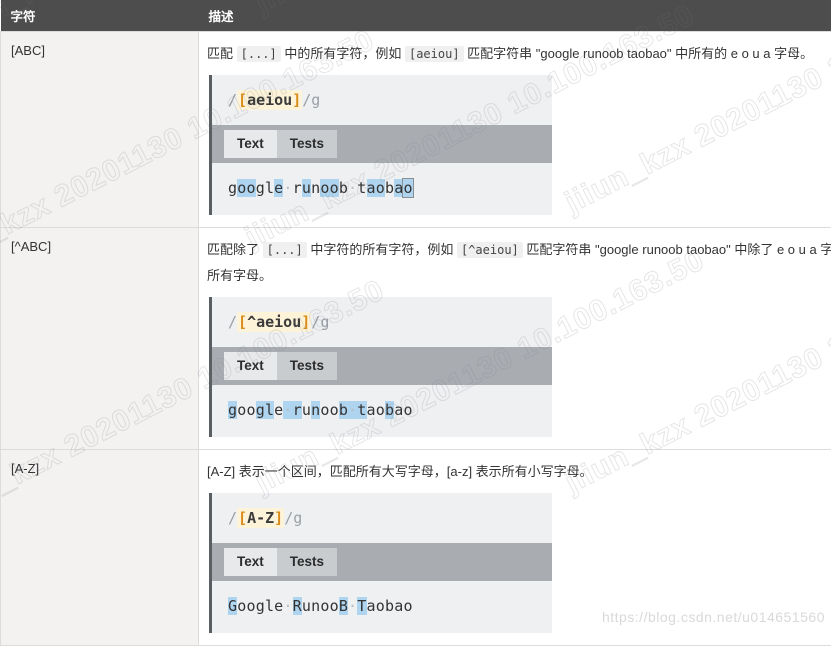  What do you see at coordinates (100, 130) in the screenshot?
I see `cell-character-class: [ABC]` at bounding box center [100, 130].